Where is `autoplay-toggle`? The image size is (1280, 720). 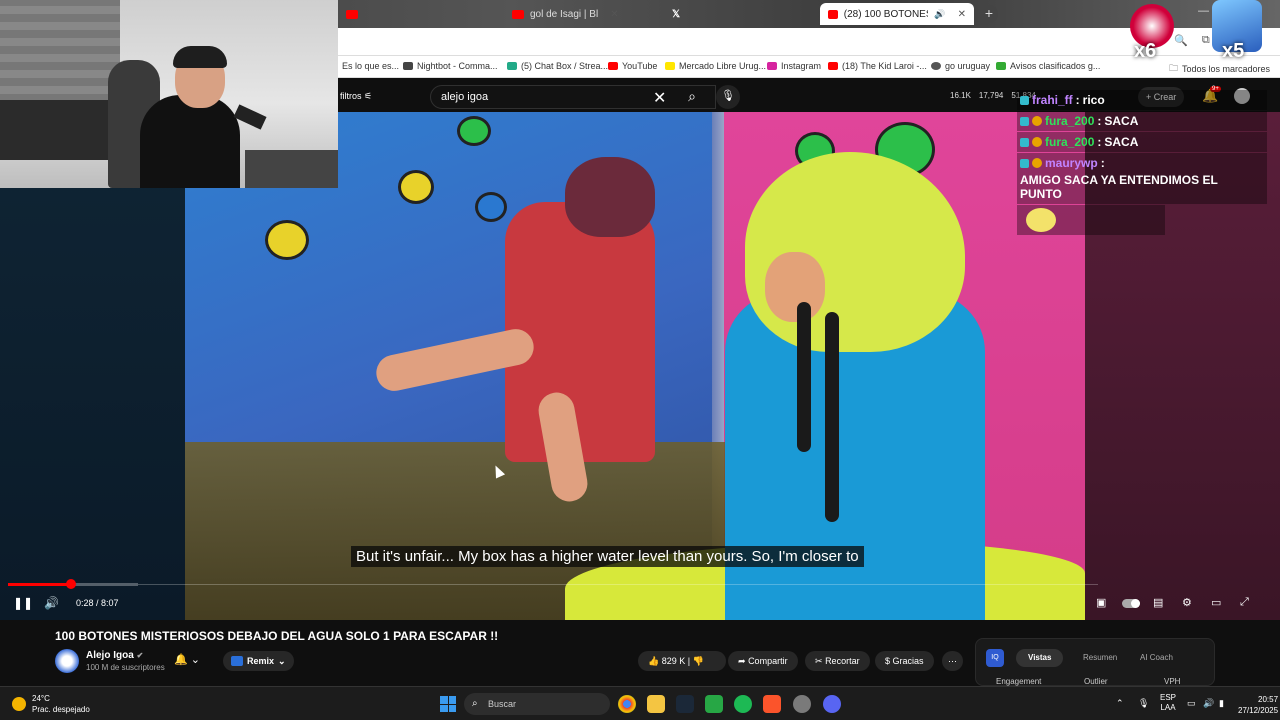 autoplay-toggle is located at coordinates (1131, 603).